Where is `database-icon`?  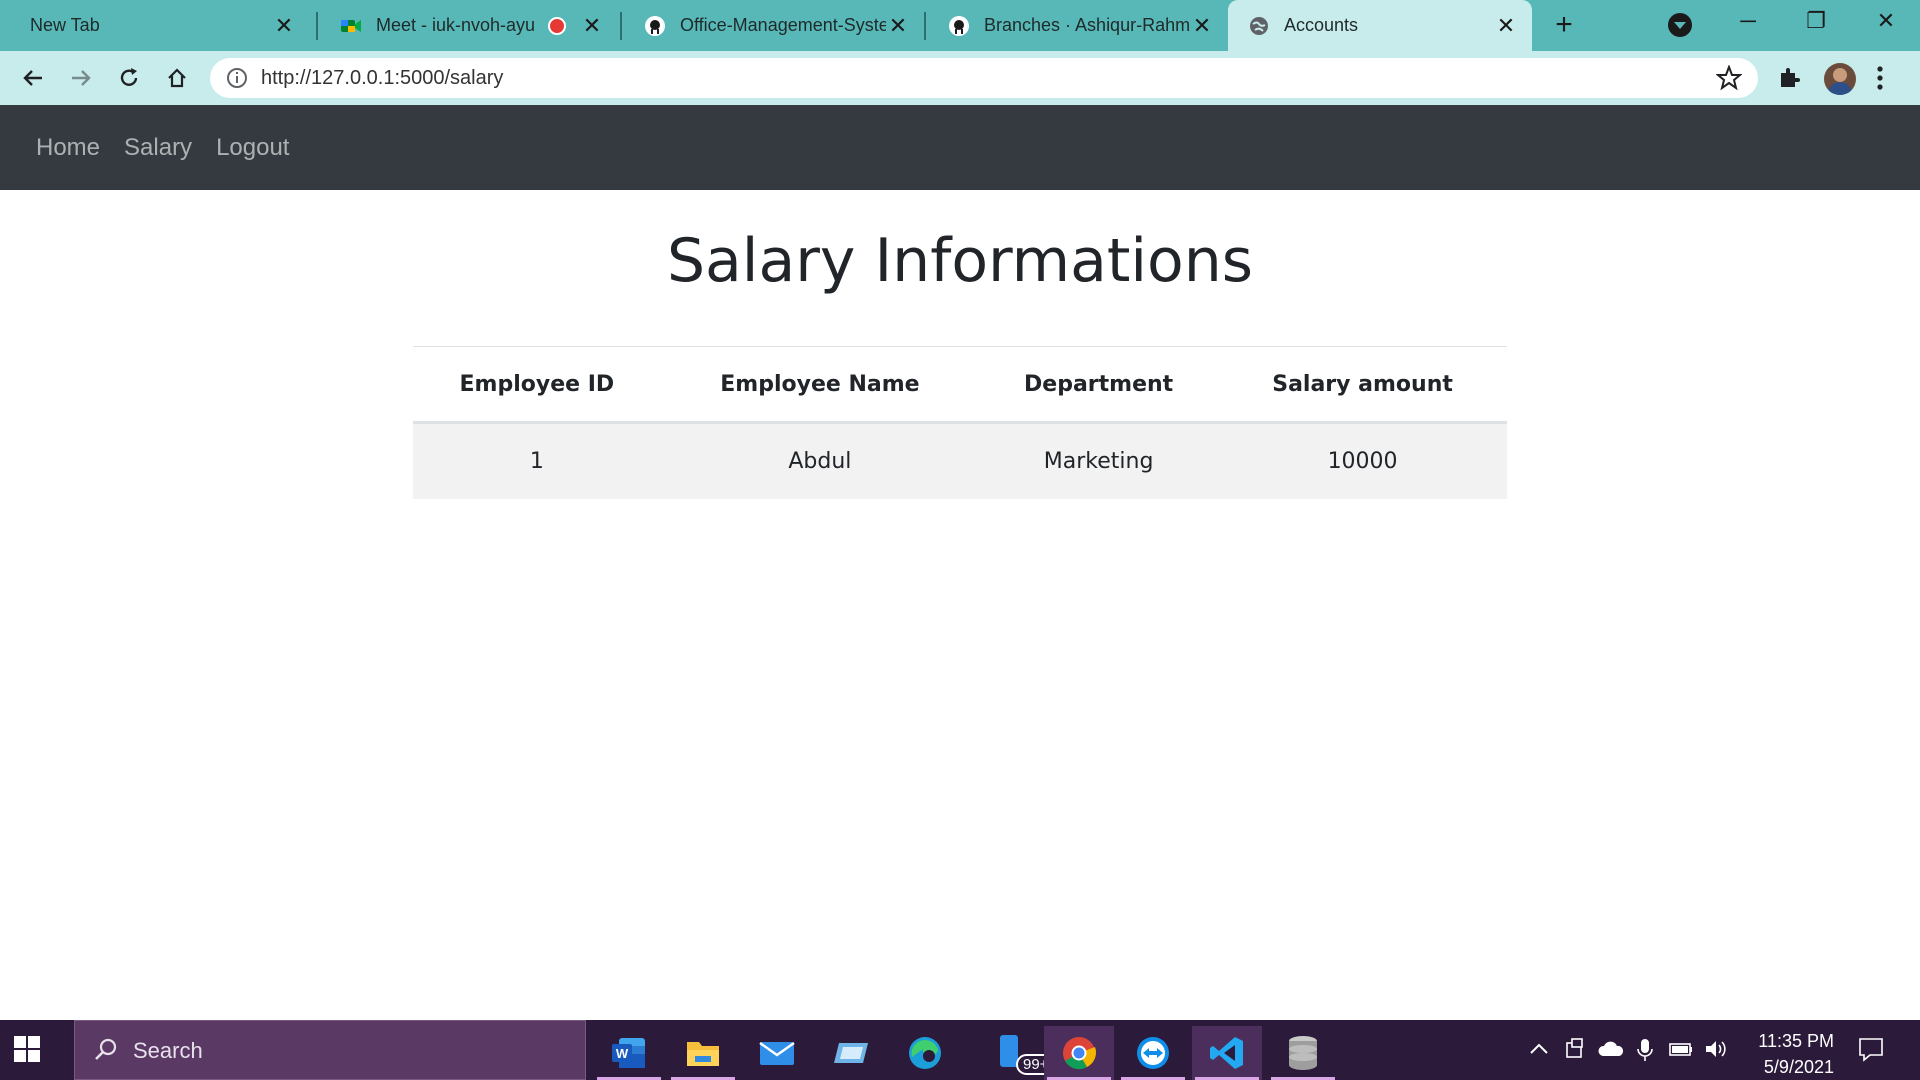
database-icon is located at coordinates (1303, 1053).